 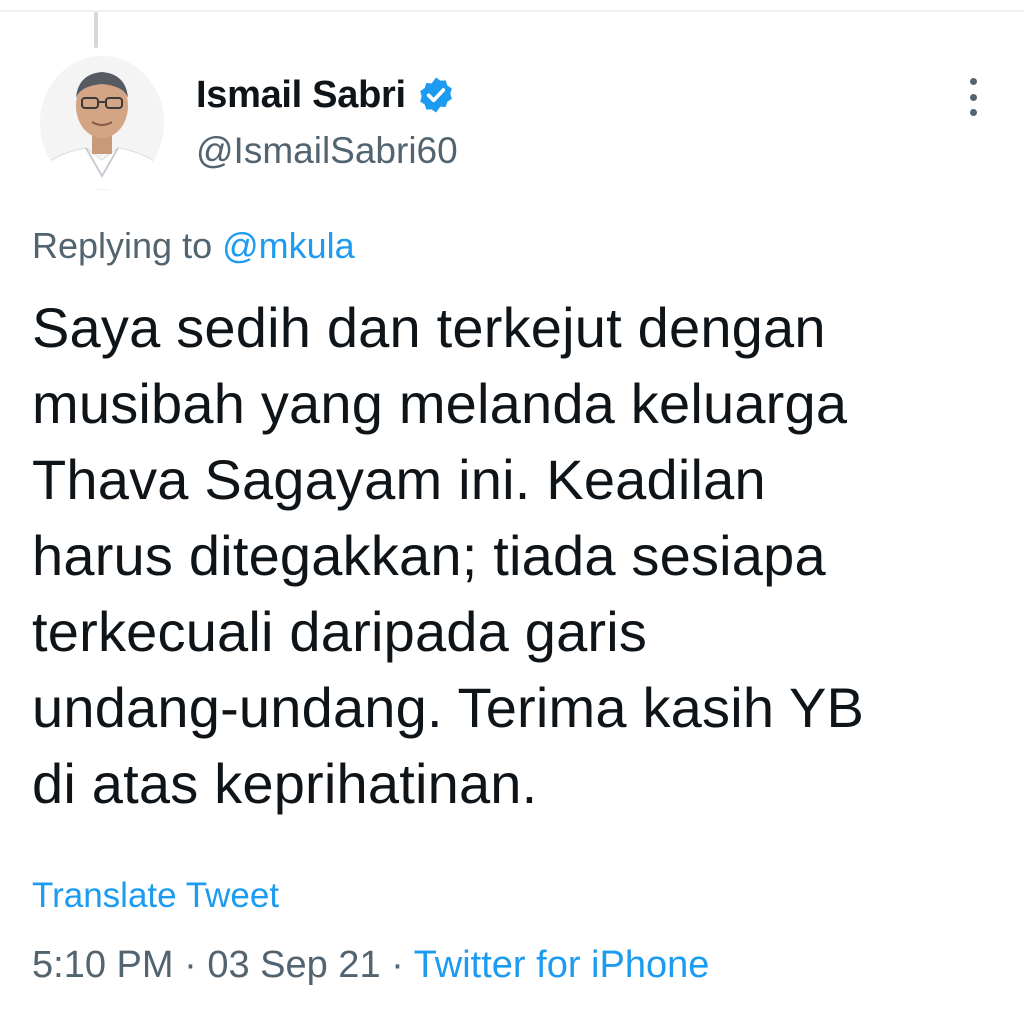 I want to click on verified-badge-icon, so click(x=436, y=95).